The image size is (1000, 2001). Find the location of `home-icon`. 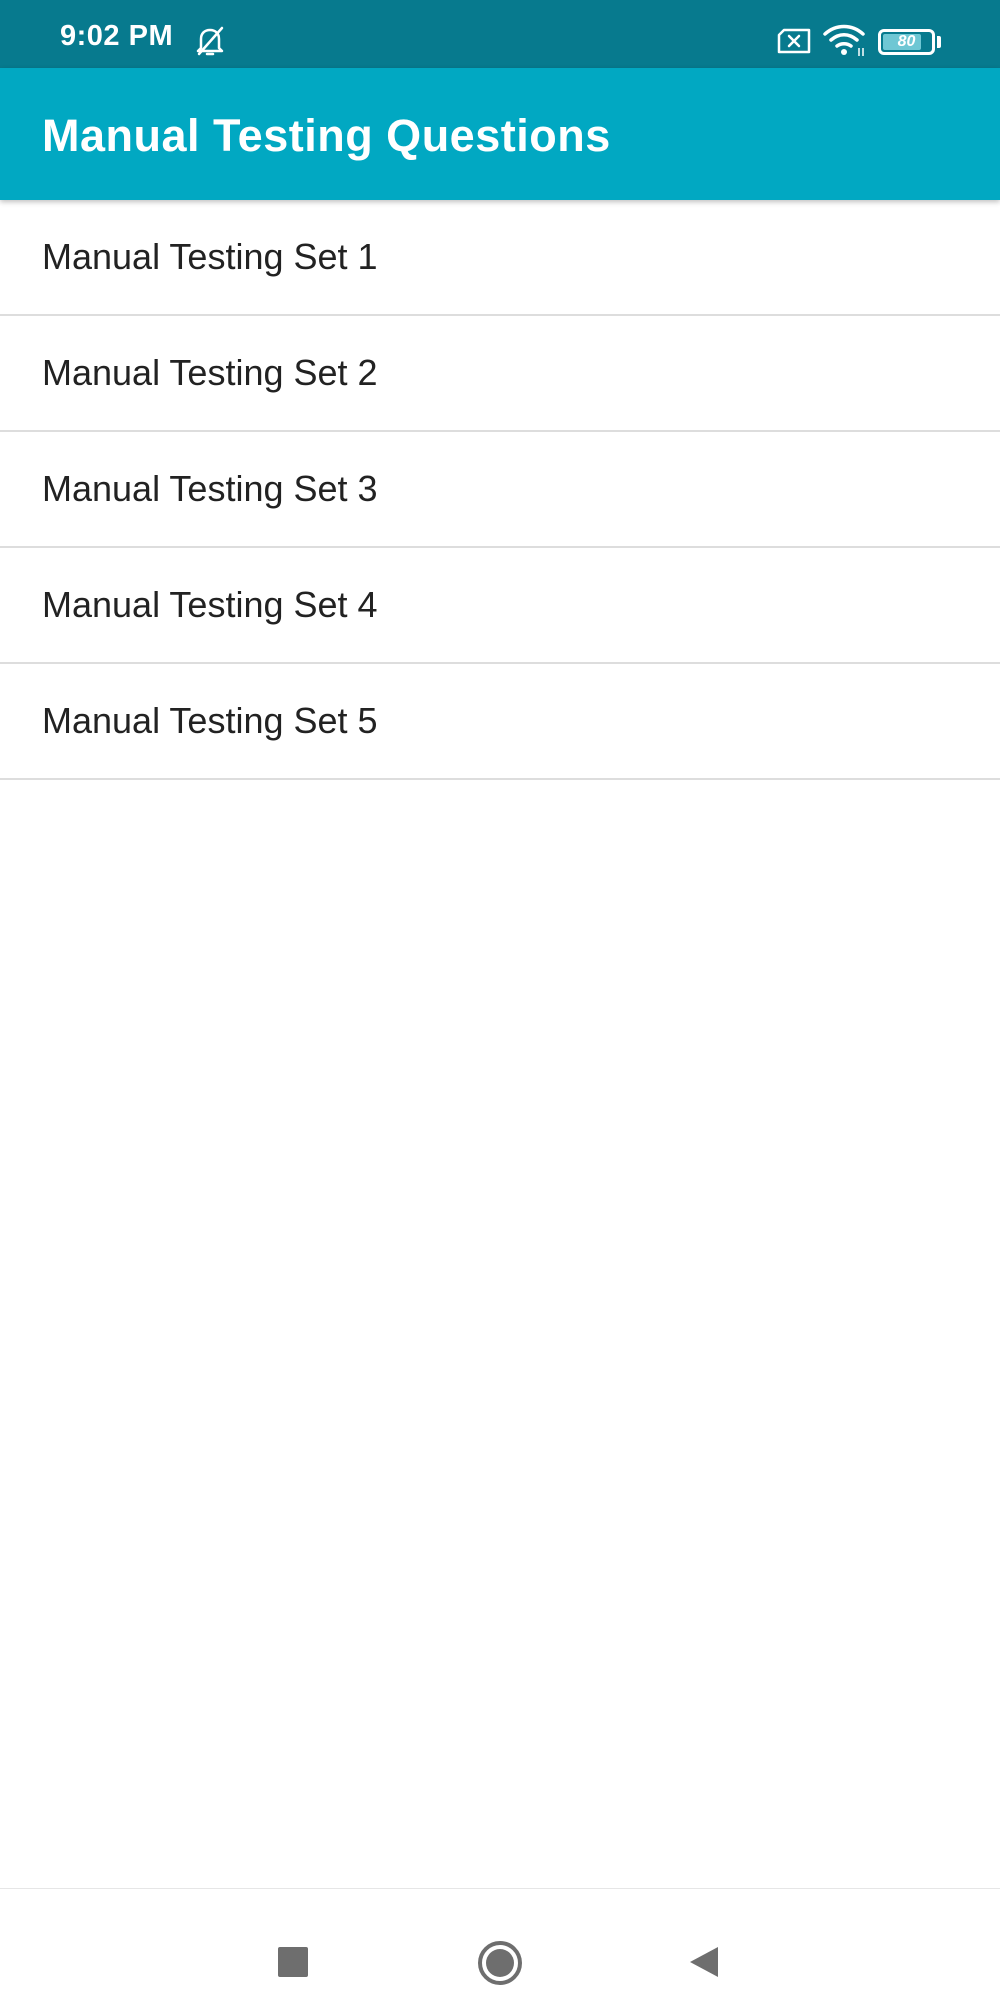

home-icon is located at coordinates (500, 1963).